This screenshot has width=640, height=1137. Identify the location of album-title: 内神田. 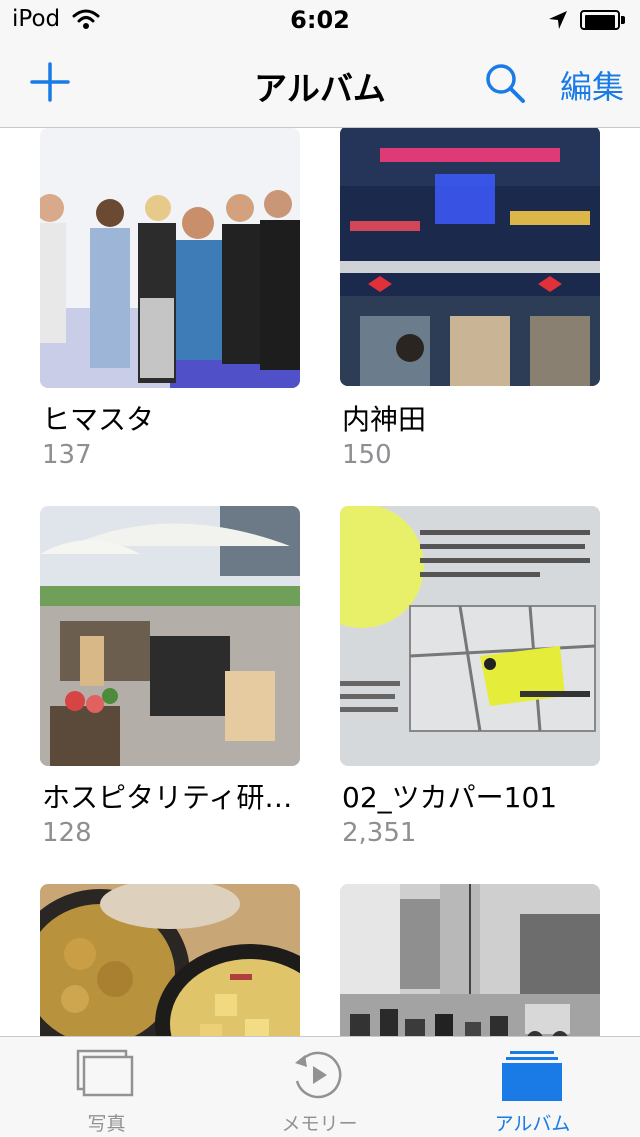
(384, 419).